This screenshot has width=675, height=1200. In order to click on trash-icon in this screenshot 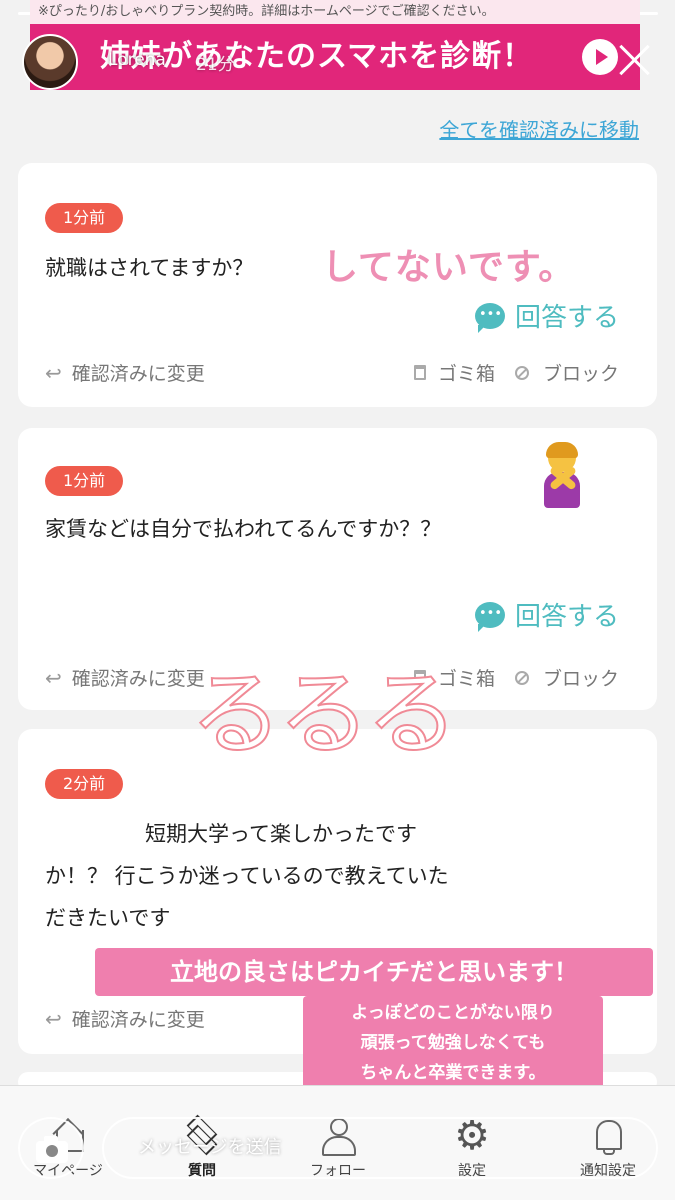, I will do `click(419, 372)`.